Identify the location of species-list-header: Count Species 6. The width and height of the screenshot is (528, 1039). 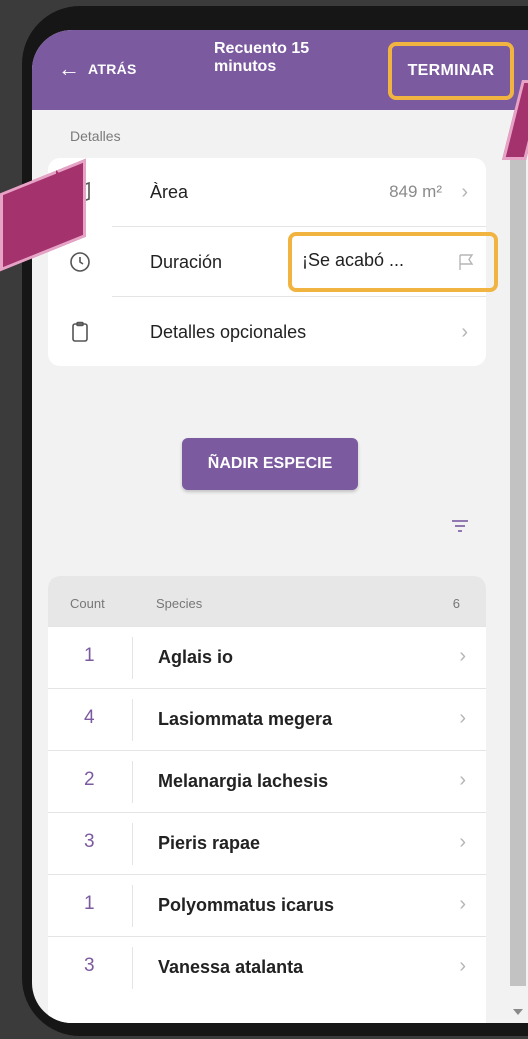
(267, 601).